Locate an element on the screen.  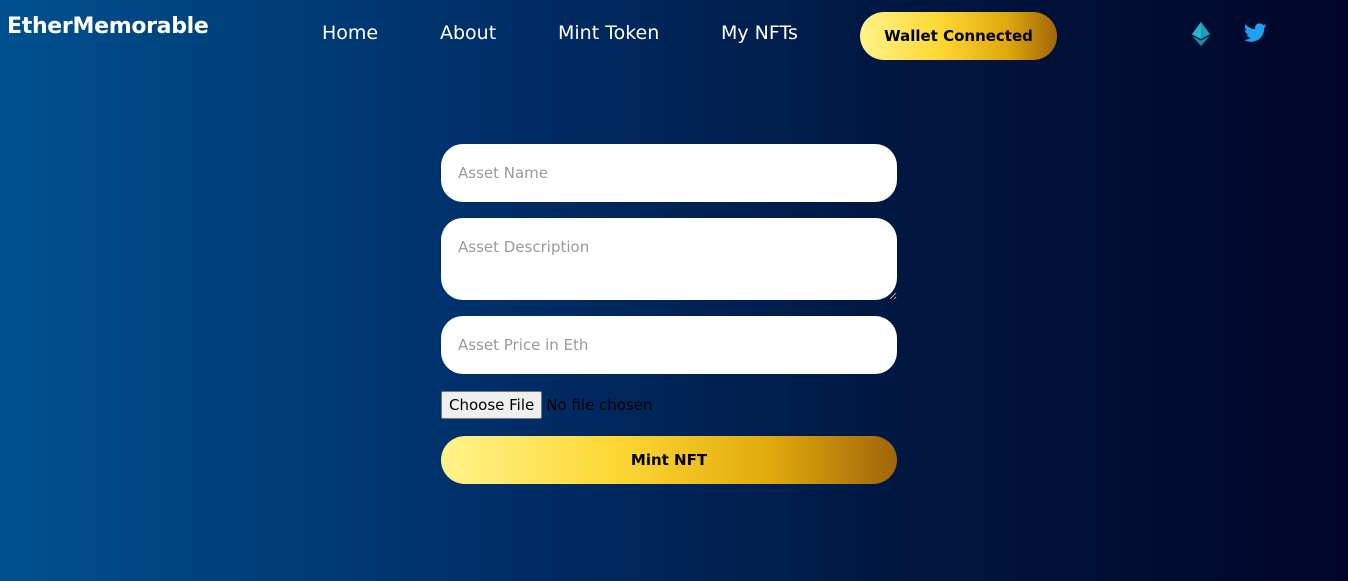
nav-about-link: About is located at coordinates (468, 33).